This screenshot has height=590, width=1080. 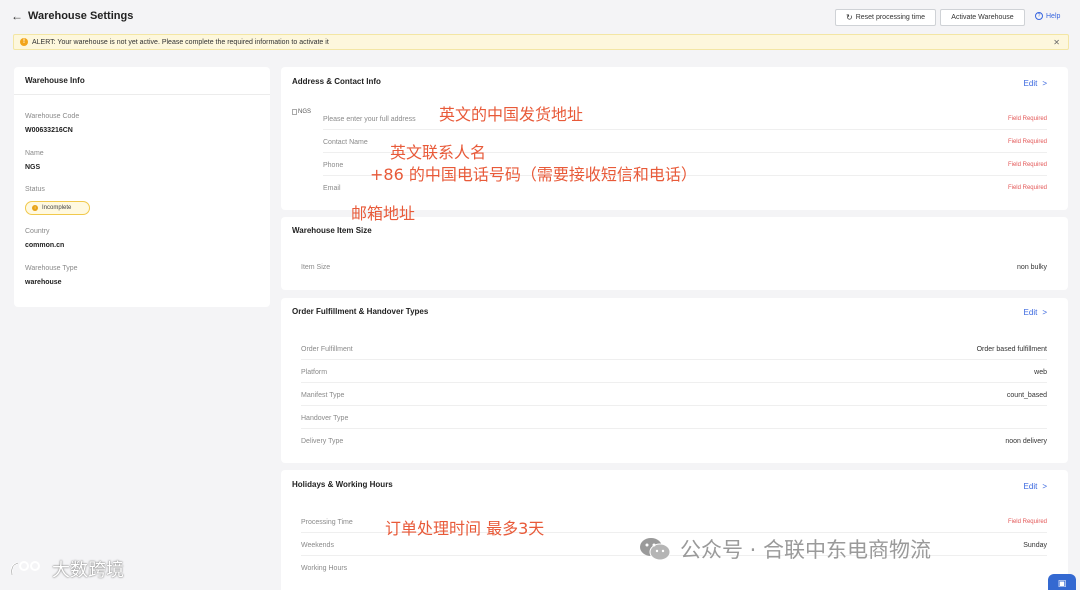 What do you see at coordinates (322, 441) in the screenshot?
I see `delivery-type-label: Delivery Type` at bounding box center [322, 441].